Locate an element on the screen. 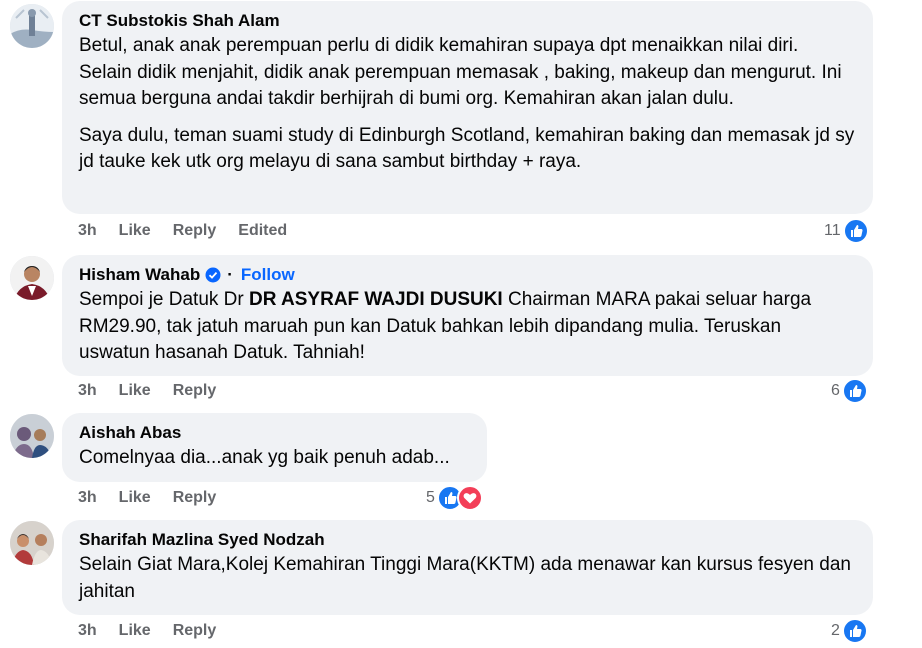  reaction-summary: 6 is located at coordinates (849, 391).